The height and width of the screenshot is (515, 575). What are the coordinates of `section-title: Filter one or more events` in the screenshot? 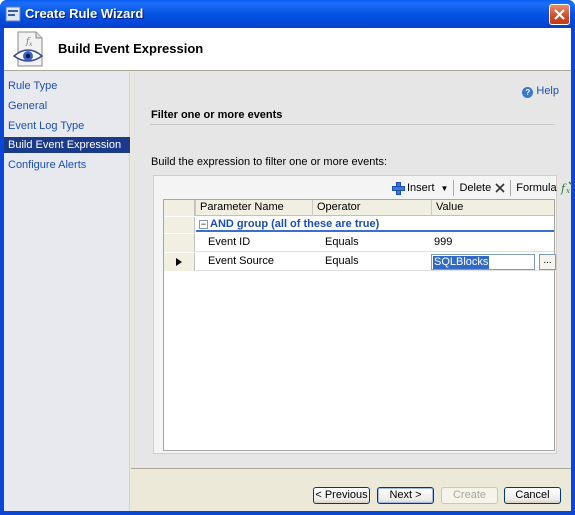 It's located at (217, 115).